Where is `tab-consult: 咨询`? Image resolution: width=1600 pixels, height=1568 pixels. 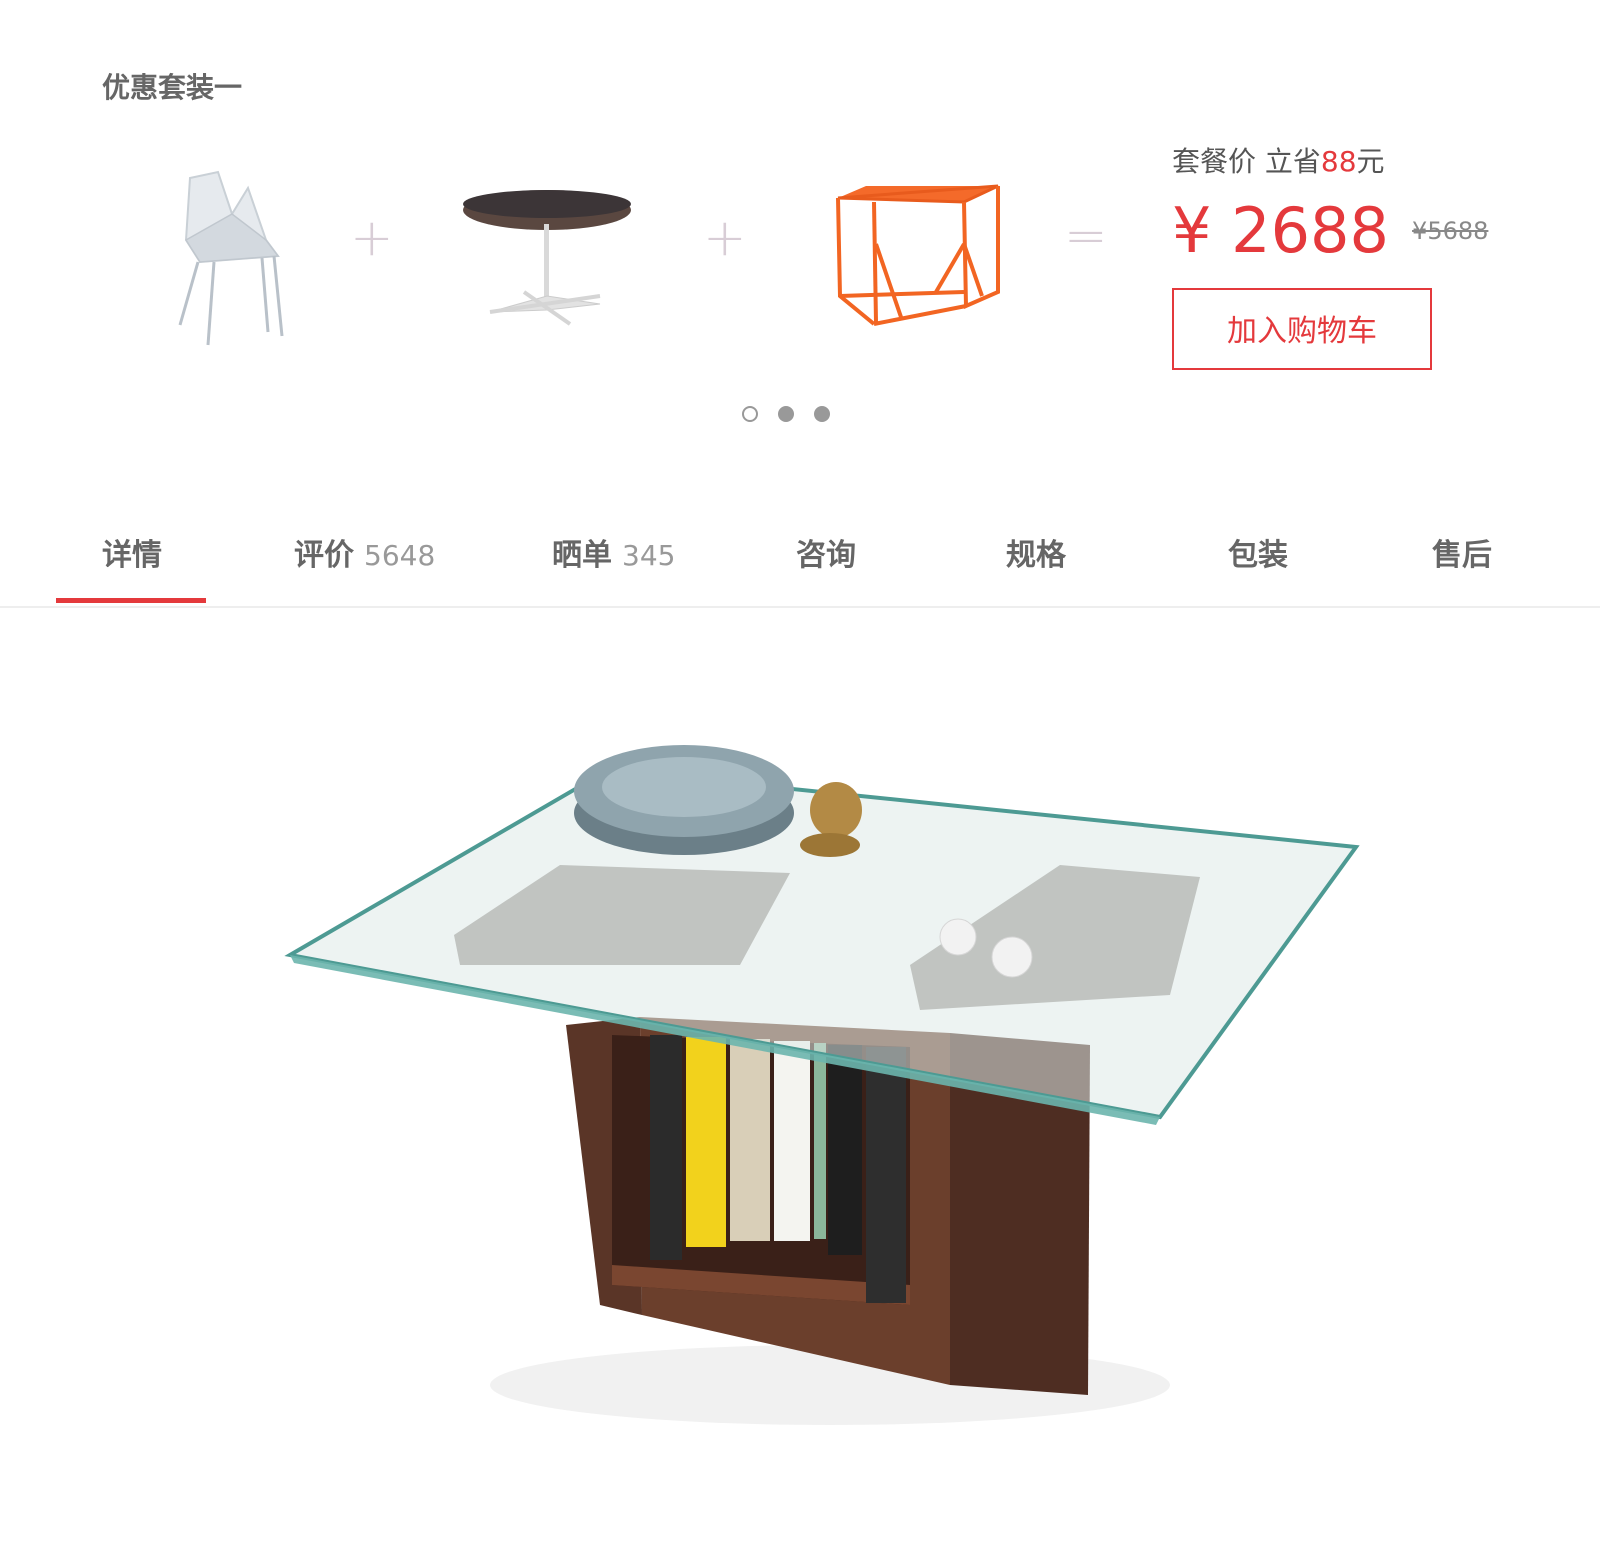
tab-consult: 咨询 is located at coordinates (826, 552).